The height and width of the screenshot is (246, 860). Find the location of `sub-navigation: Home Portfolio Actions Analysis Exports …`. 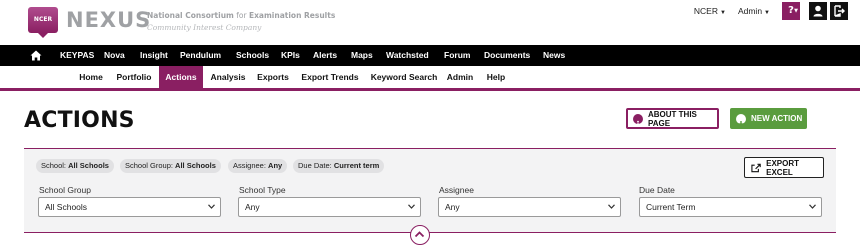

sub-navigation: Home Portfolio Actions Analysis Exports … is located at coordinates (430, 77).